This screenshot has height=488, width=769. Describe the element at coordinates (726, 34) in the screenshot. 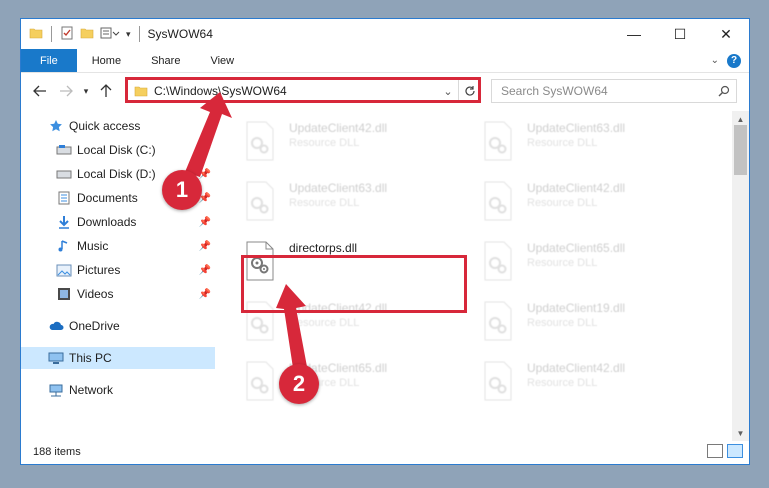

I see `close-button: ✕` at that location.